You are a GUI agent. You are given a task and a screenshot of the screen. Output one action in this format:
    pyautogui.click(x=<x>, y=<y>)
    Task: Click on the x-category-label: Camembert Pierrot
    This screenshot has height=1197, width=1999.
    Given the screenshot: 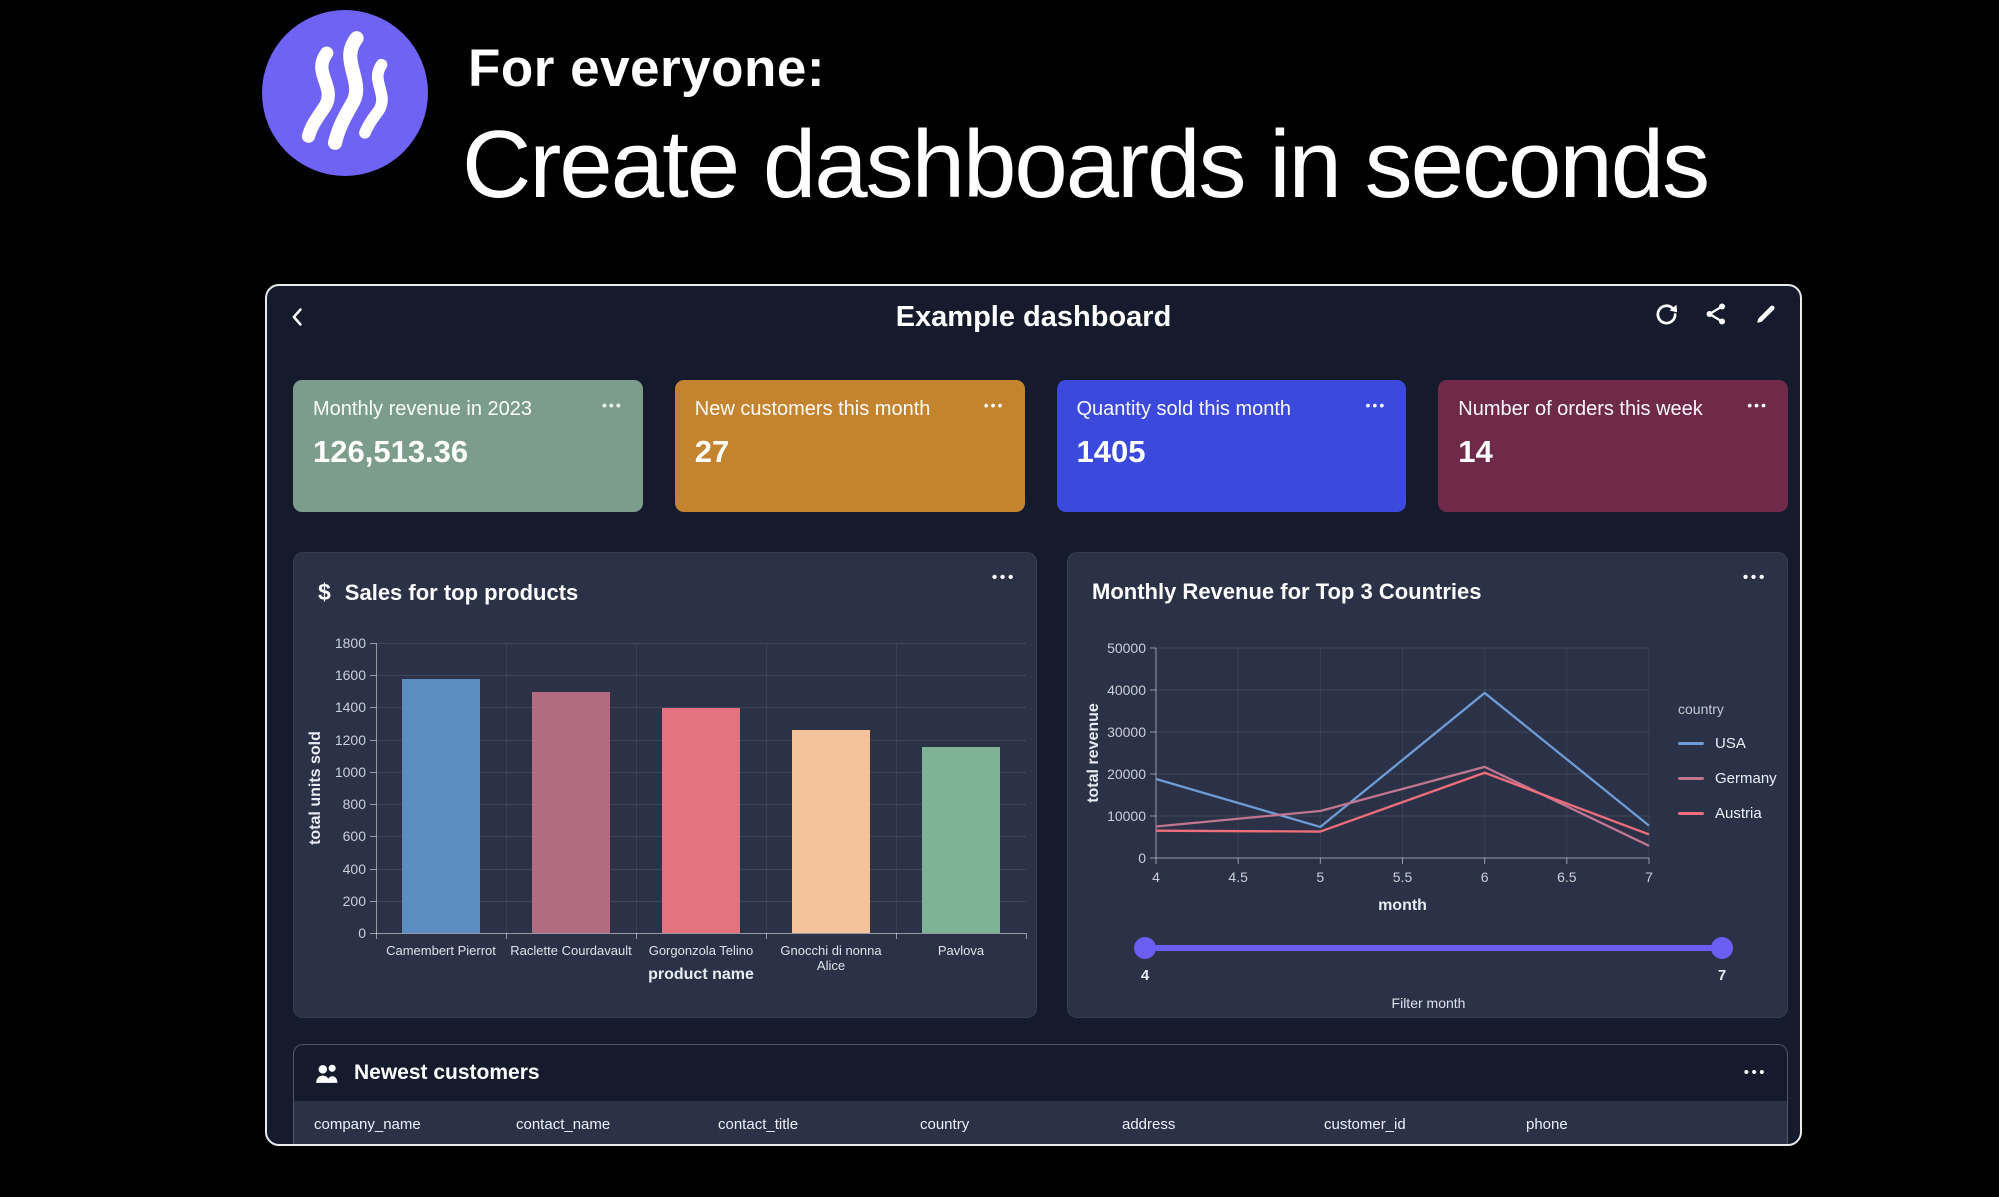 What is the action you would take?
    pyautogui.click(x=441, y=950)
    